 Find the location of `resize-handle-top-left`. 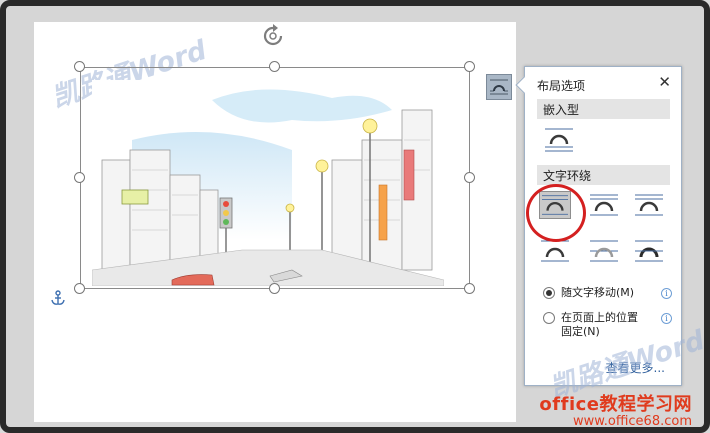

resize-handle-top-left is located at coordinates (79, 66).